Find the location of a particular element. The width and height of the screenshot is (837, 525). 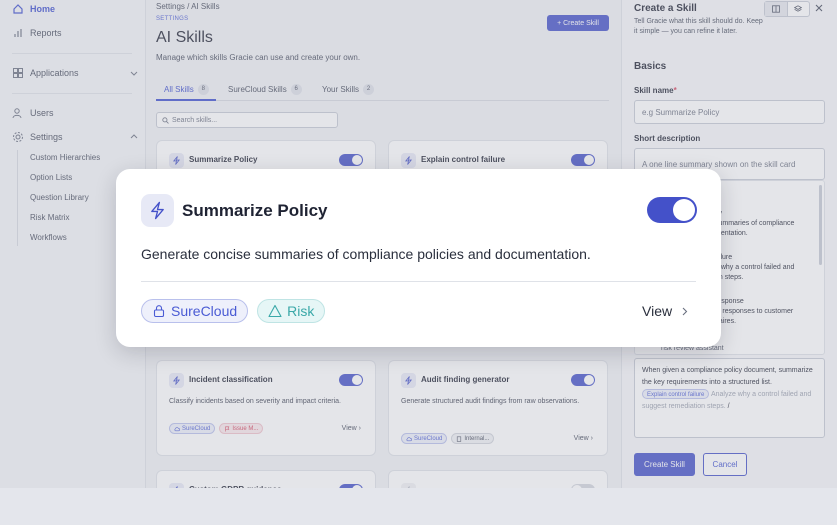

lock-icon is located at coordinates (159, 311).